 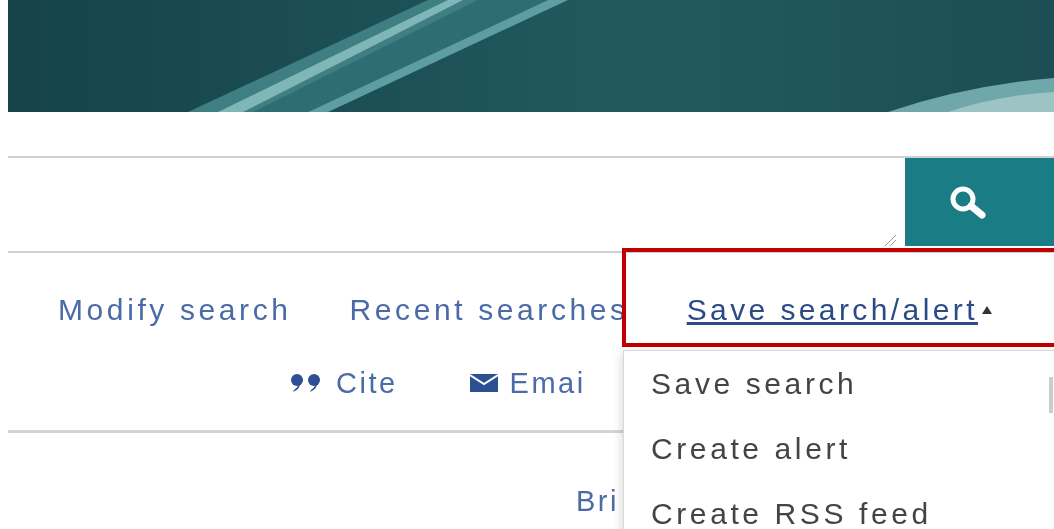 I want to click on nav-link: Modify search, so click(x=175, y=310).